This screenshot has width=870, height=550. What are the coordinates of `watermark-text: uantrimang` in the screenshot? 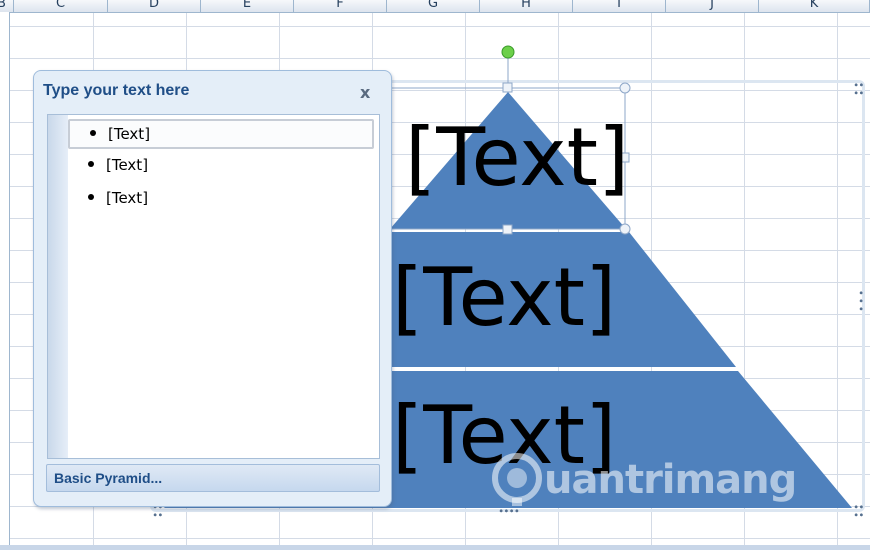 It's located at (670, 480).